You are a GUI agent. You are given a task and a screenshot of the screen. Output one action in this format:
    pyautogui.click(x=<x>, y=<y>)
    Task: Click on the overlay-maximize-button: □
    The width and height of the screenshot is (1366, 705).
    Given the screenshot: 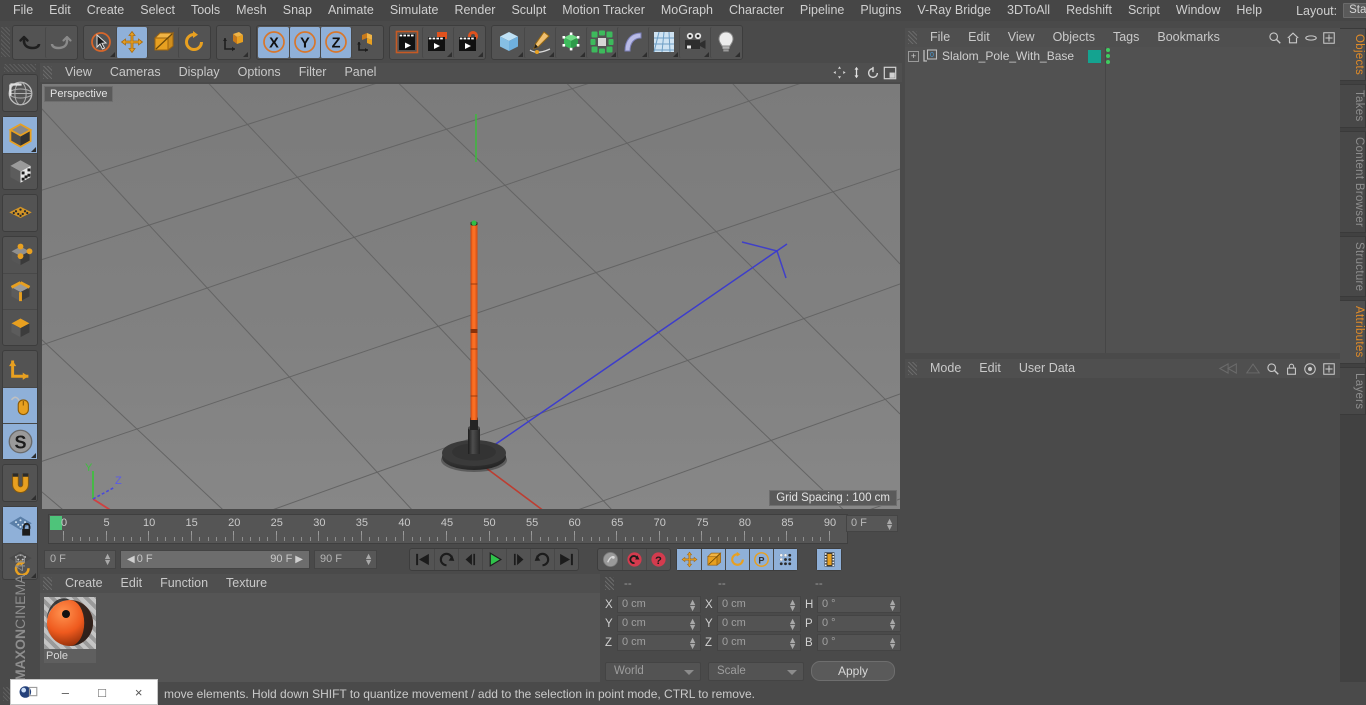 What is the action you would take?
    pyautogui.click(x=102, y=692)
    